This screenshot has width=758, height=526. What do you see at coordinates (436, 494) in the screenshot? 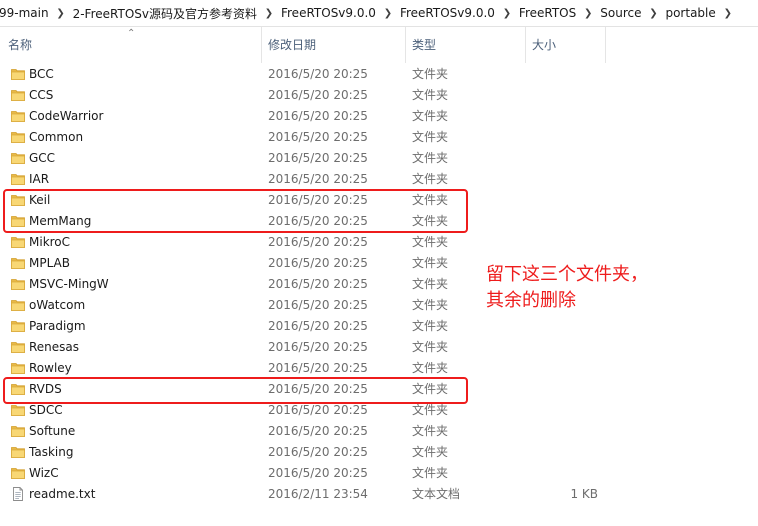
I see `file-type: 文本文档` at bounding box center [436, 494].